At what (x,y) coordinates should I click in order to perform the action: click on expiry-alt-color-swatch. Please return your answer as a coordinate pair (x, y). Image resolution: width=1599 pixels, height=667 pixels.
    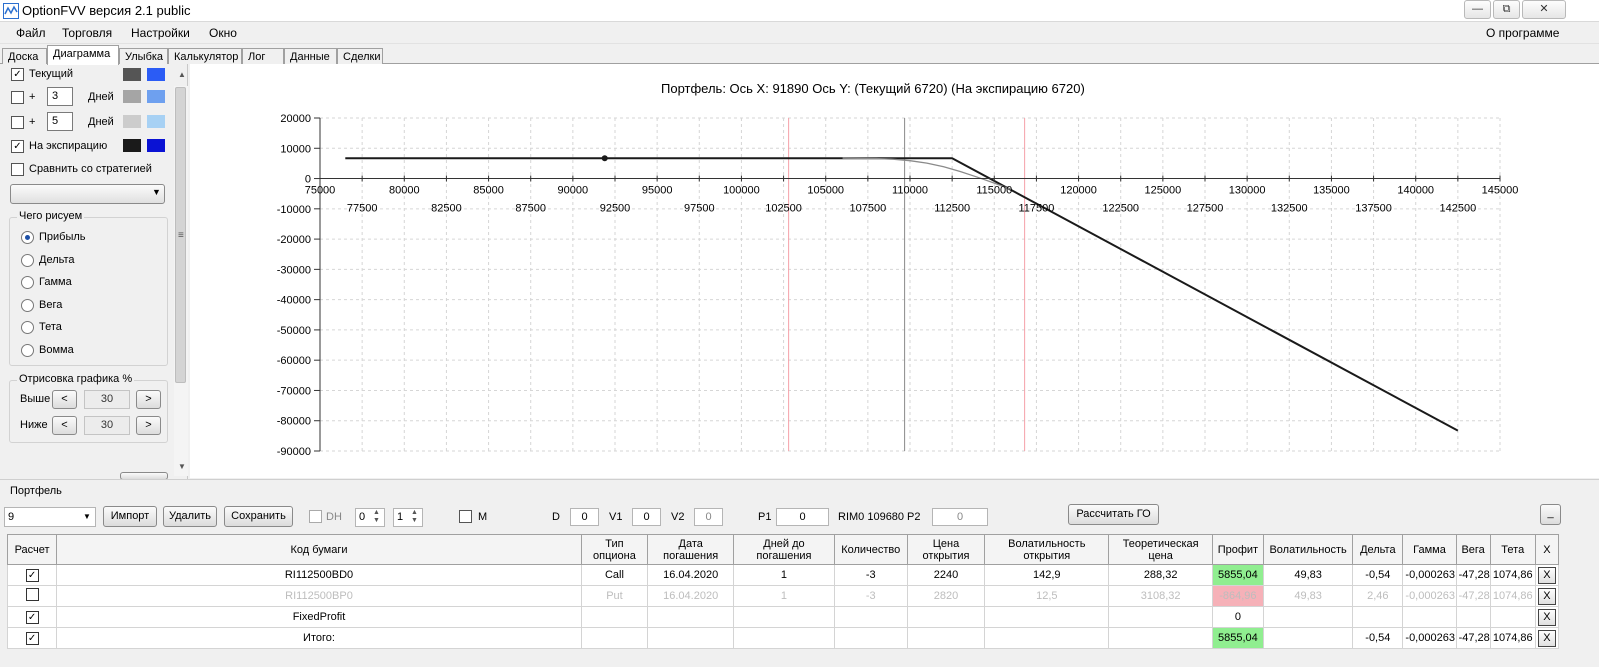
    Looking at the image, I should click on (156, 145).